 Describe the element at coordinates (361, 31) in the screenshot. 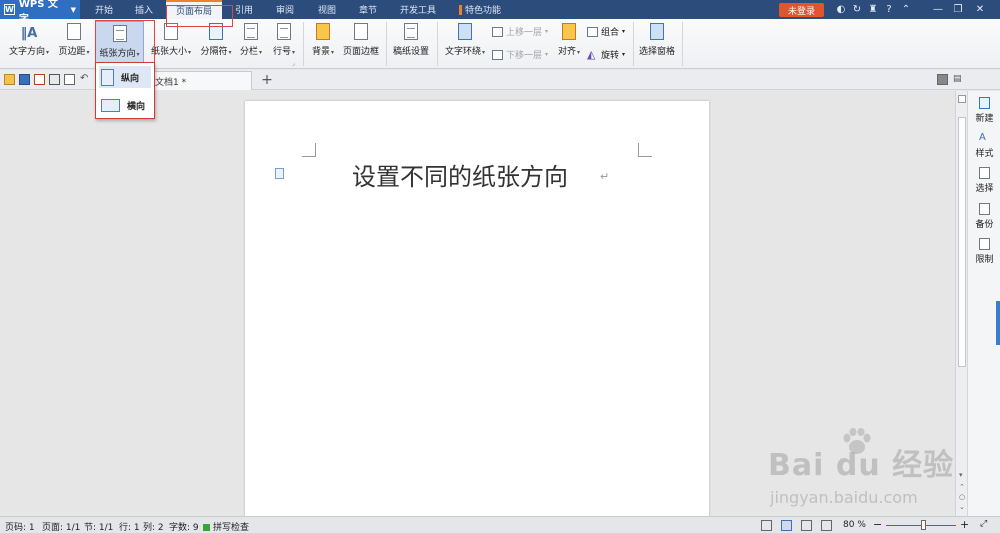

I see `page-border-icon` at that location.